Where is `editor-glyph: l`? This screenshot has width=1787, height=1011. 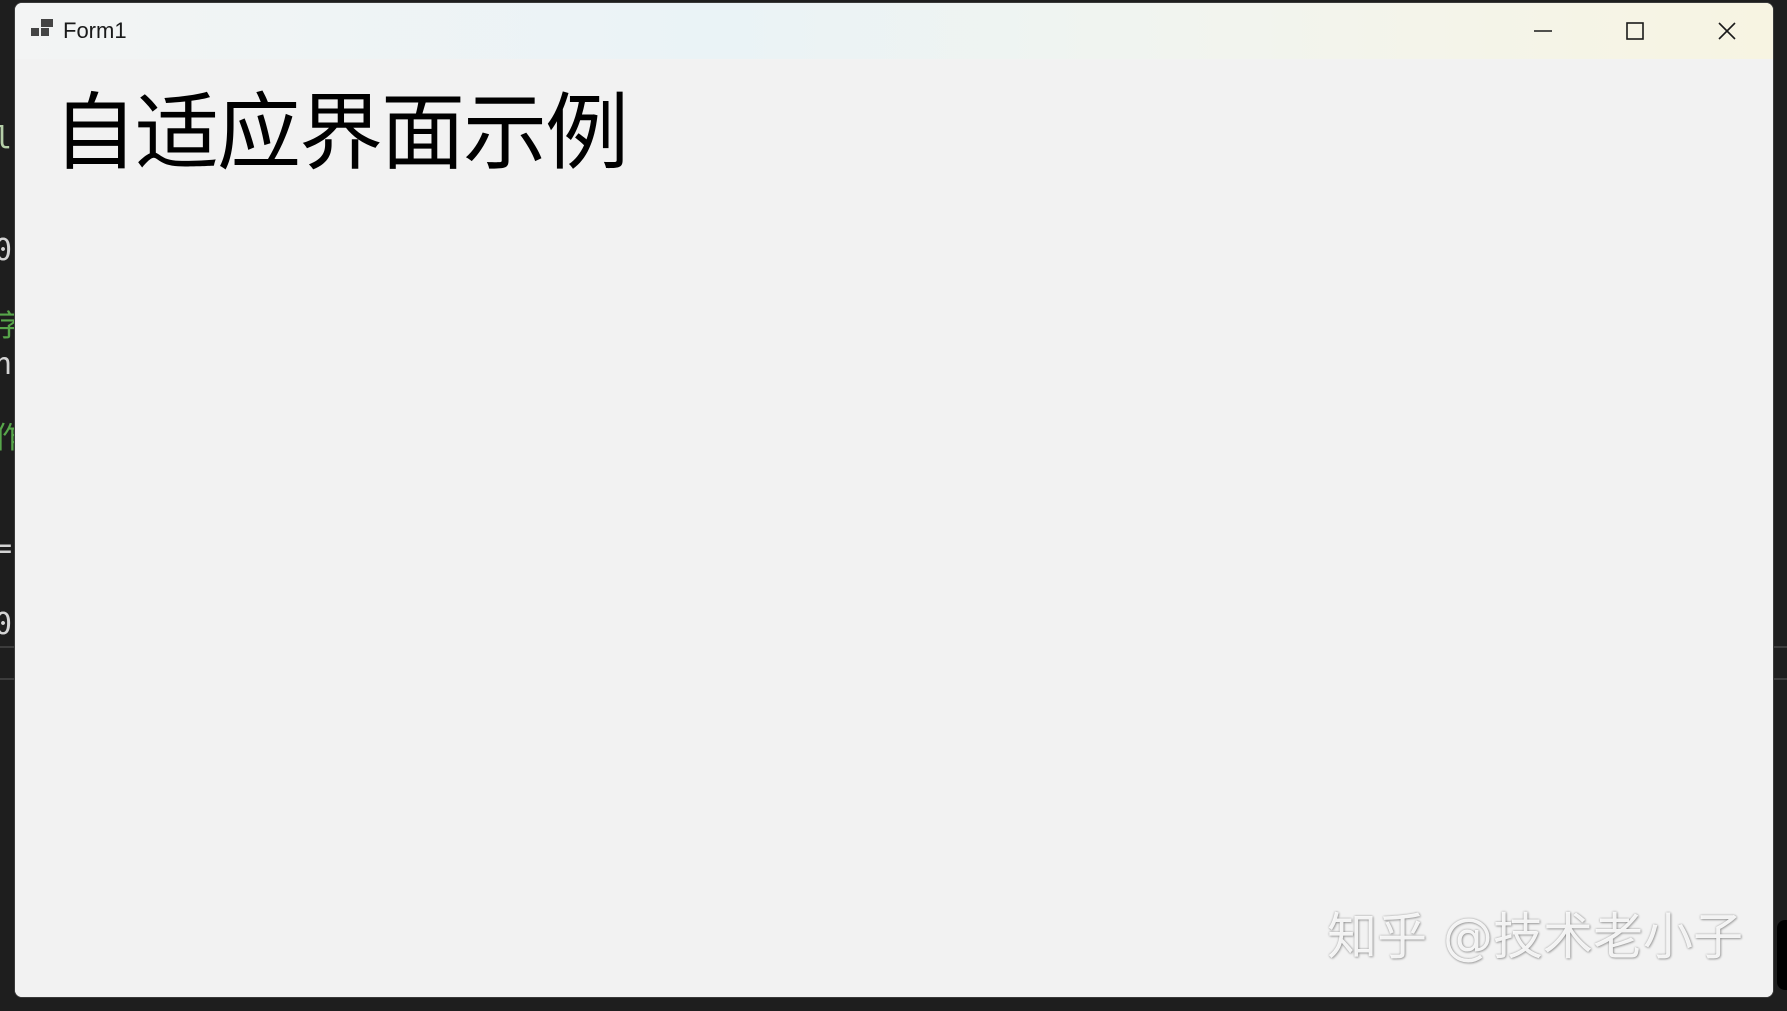 editor-glyph: l is located at coordinates (6, 138).